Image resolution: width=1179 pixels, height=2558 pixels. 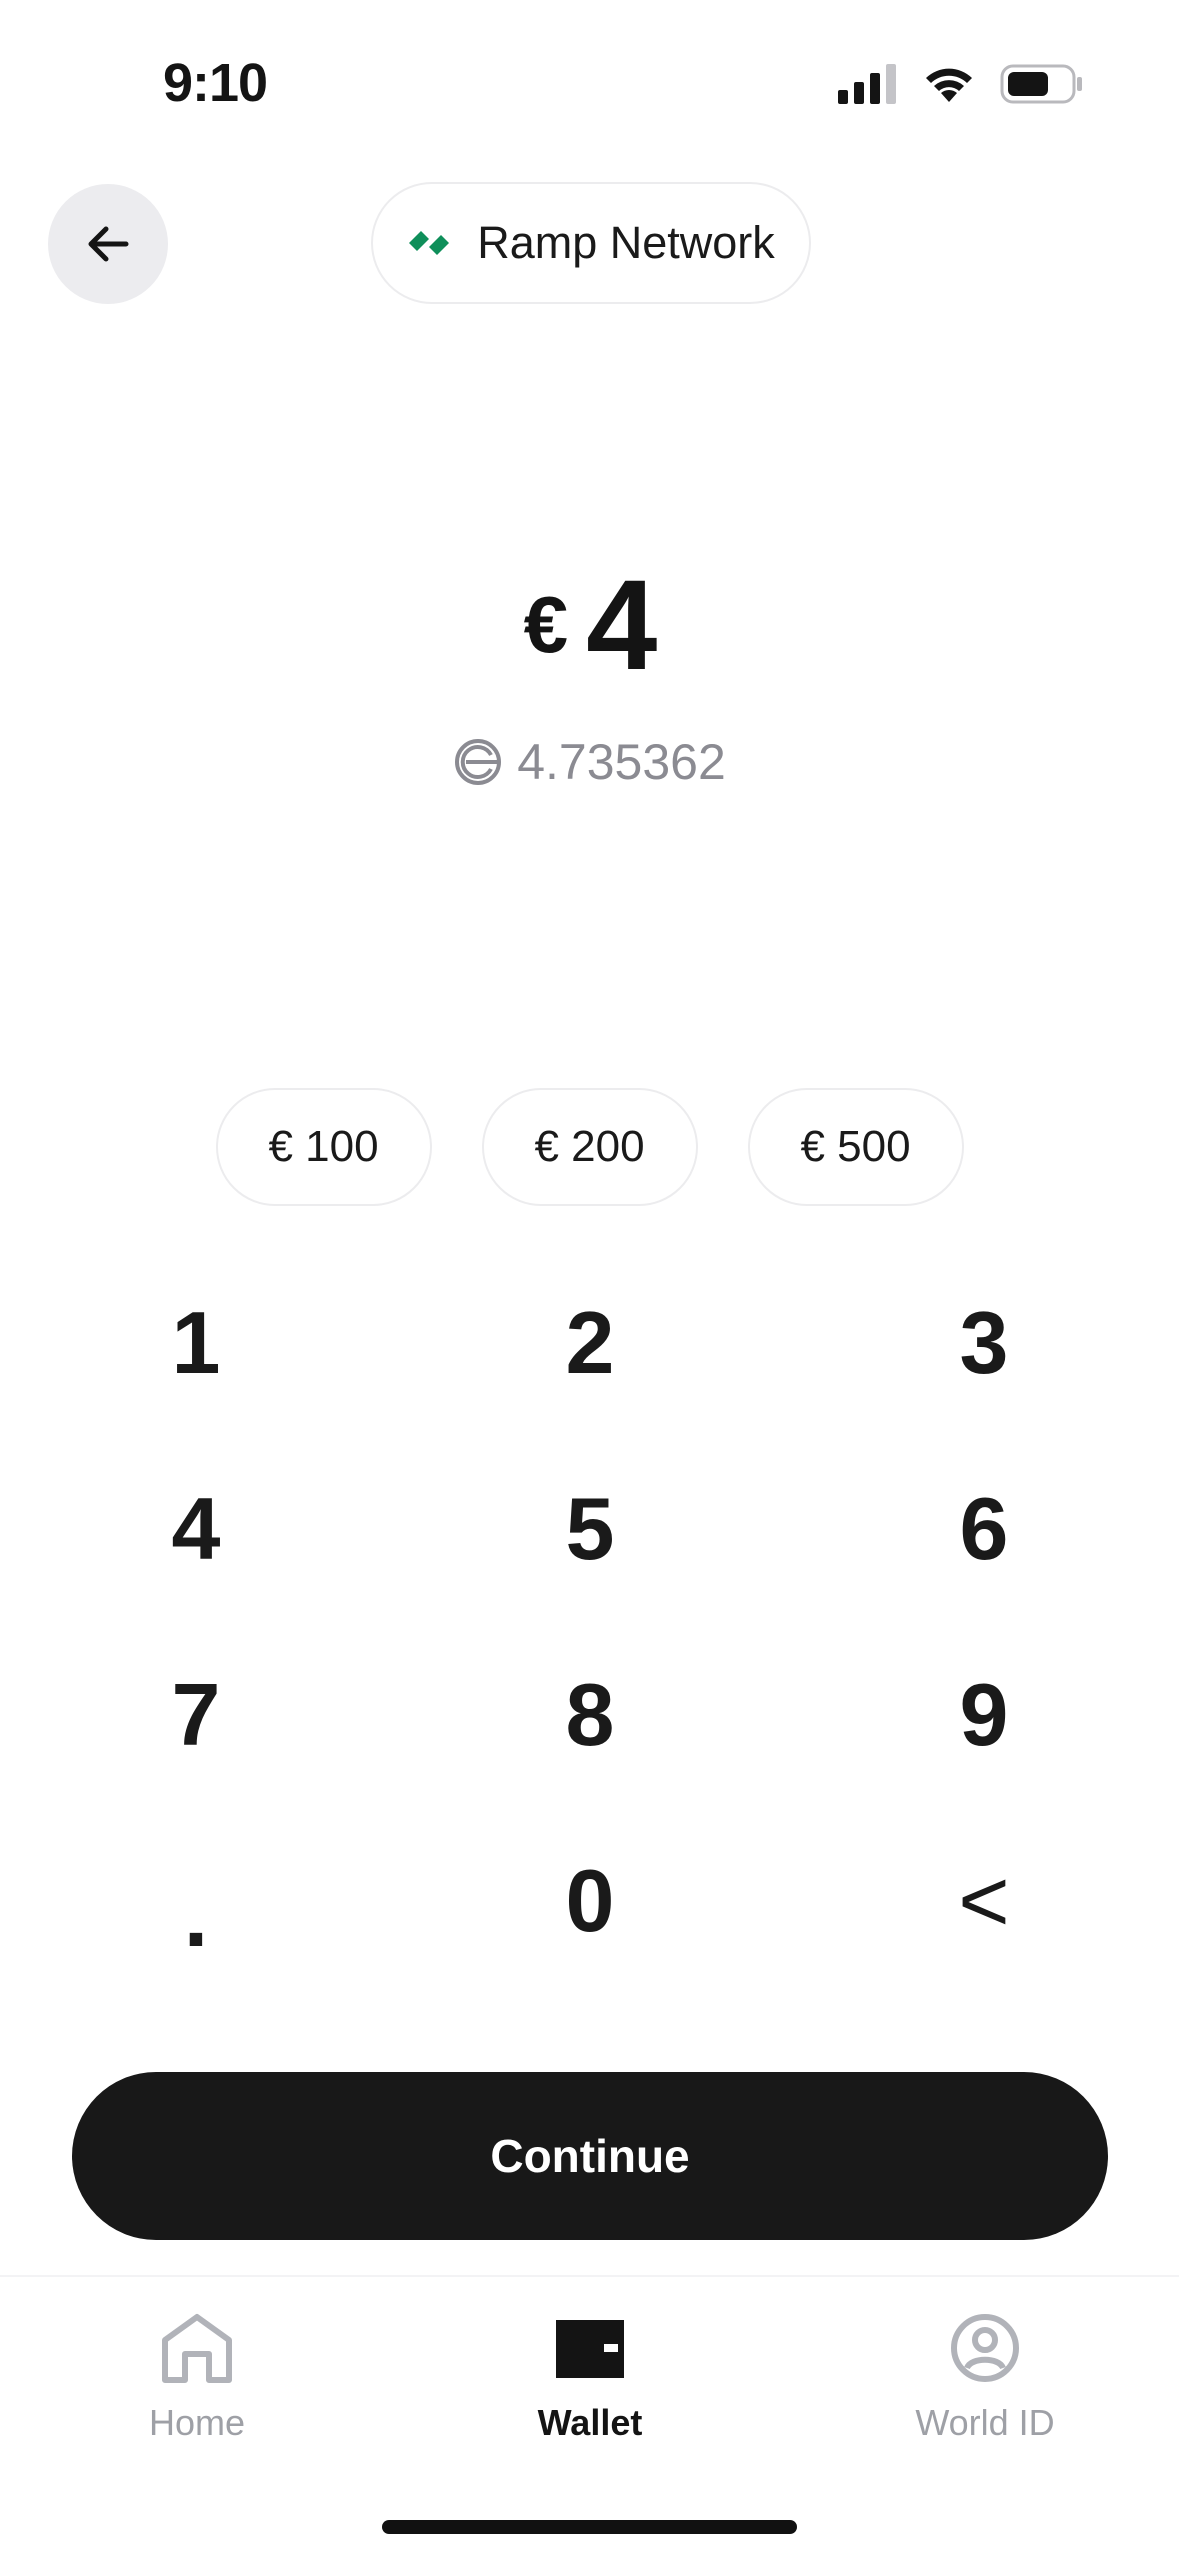 What do you see at coordinates (621, 762) in the screenshot?
I see `crypto-value: 4.735362` at bounding box center [621, 762].